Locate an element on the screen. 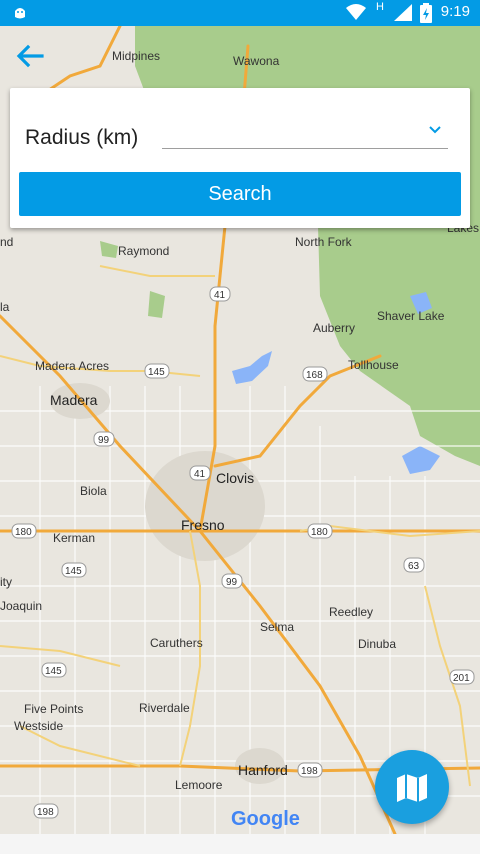  place-label: Fresno is located at coordinates (203, 525).